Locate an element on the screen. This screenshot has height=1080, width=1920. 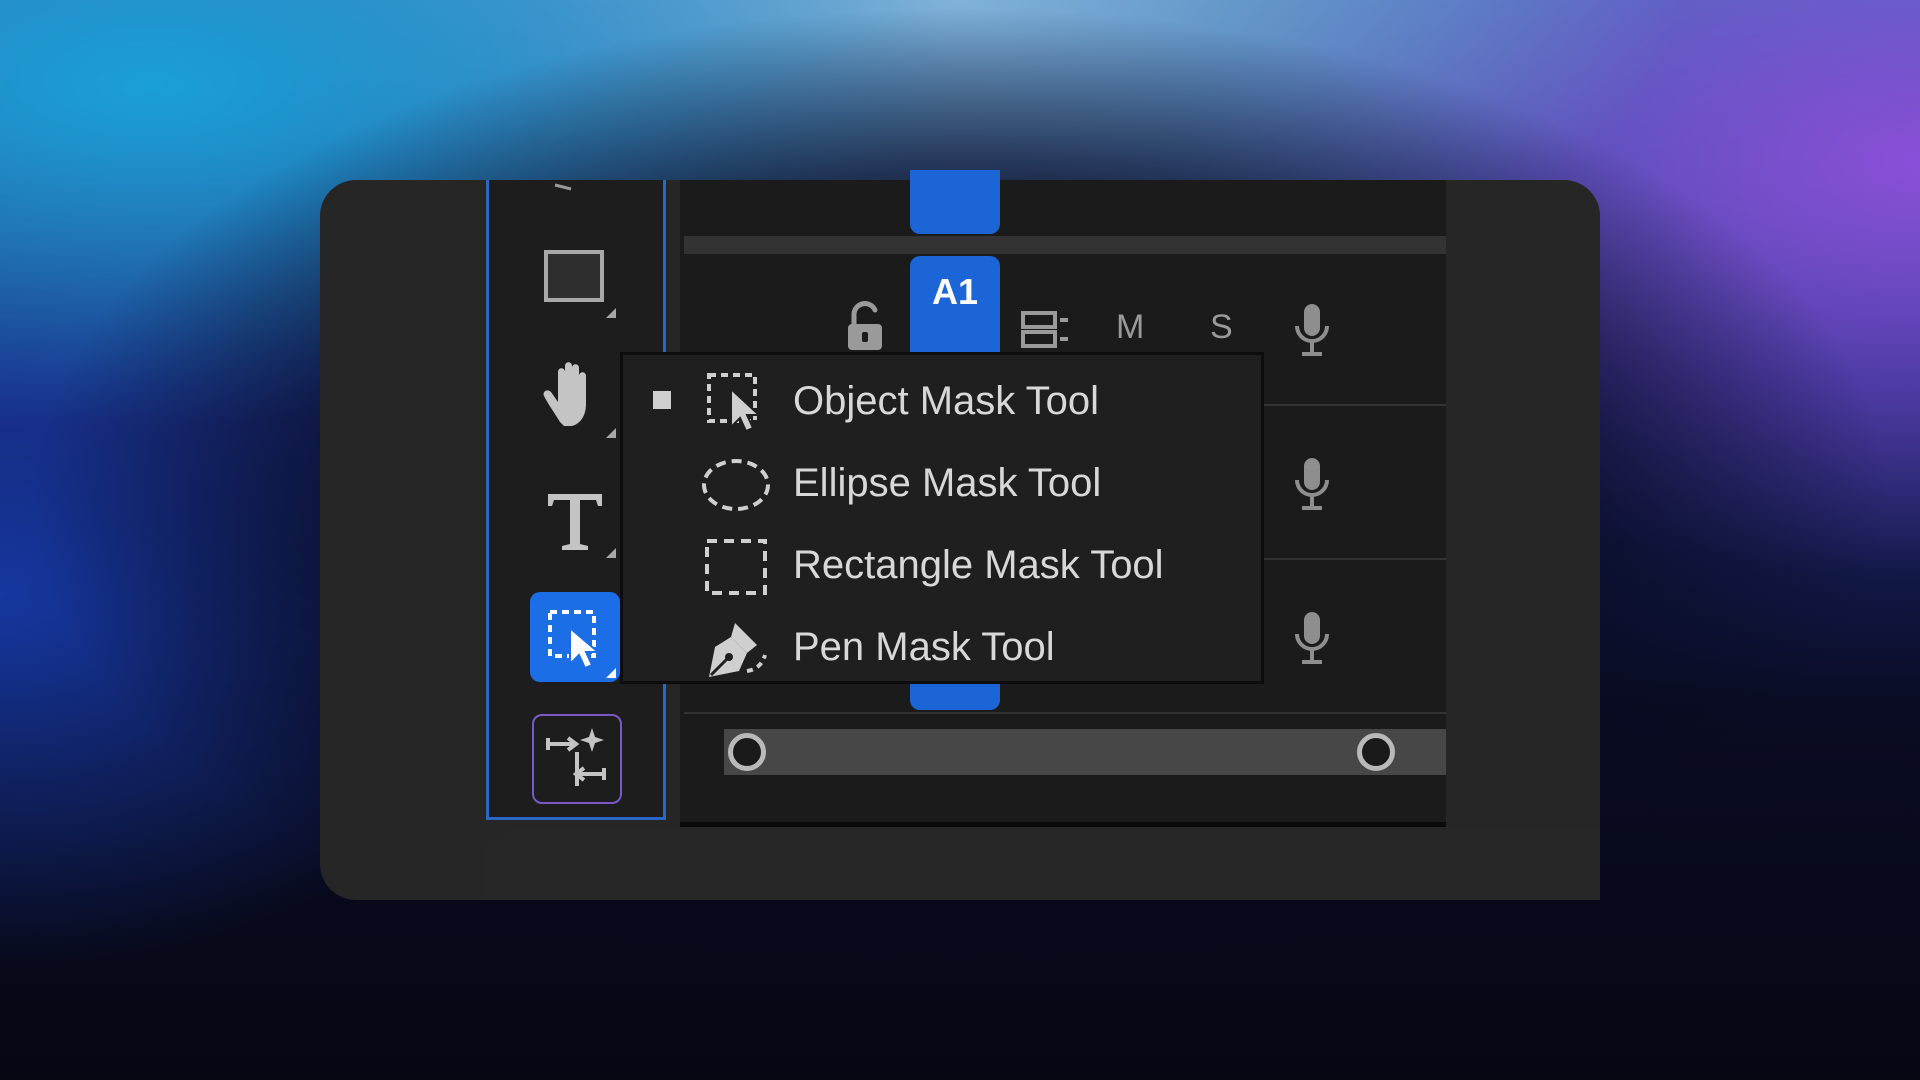
menu-item-rectangle-mask-tool: Rectangle Mask Tool is located at coordinates (942, 565).